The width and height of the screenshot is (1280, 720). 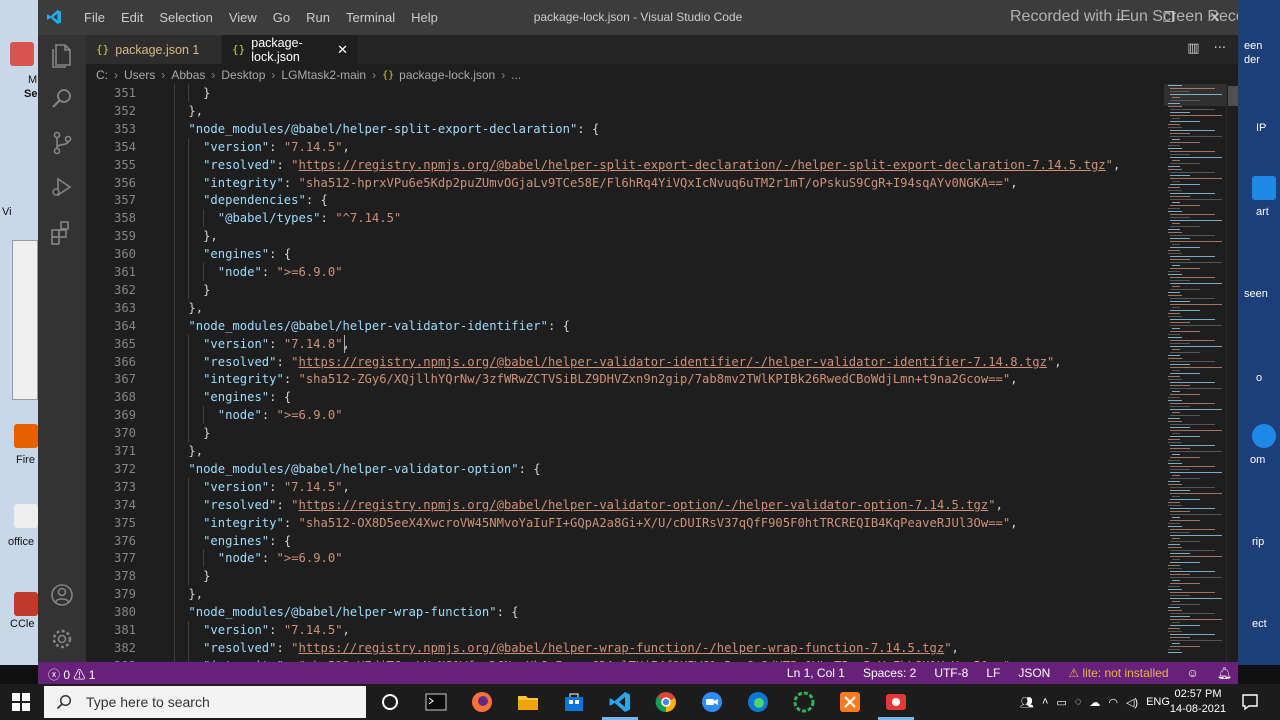 What do you see at coordinates (656, 433) in the screenshot?
I see `code-line: 370}` at bounding box center [656, 433].